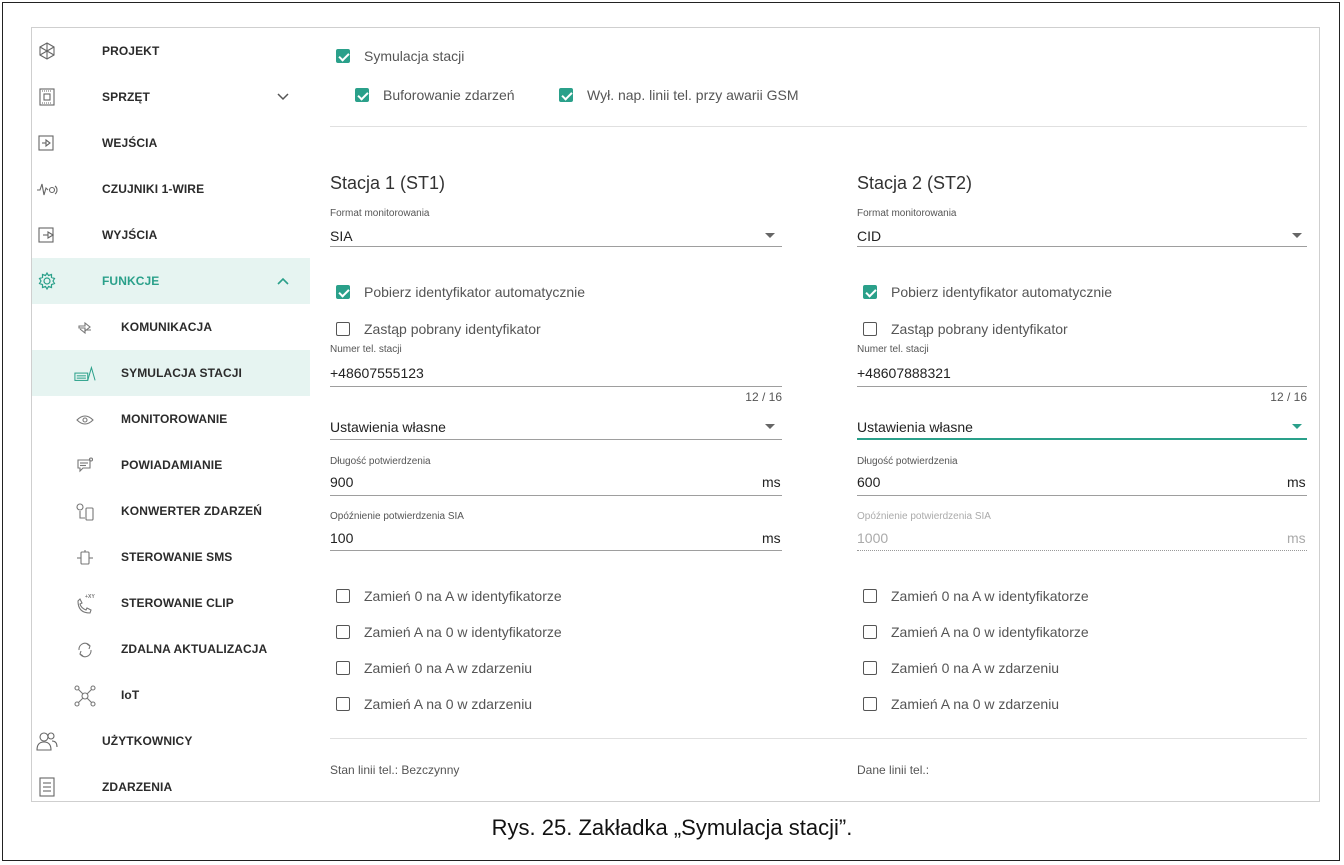  What do you see at coordinates (171, 649) in the screenshot?
I see `sidebar-item-zdalna-aktualizacja: ZDALNA AKTUALIZACJA` at bounding box center [171, 649].